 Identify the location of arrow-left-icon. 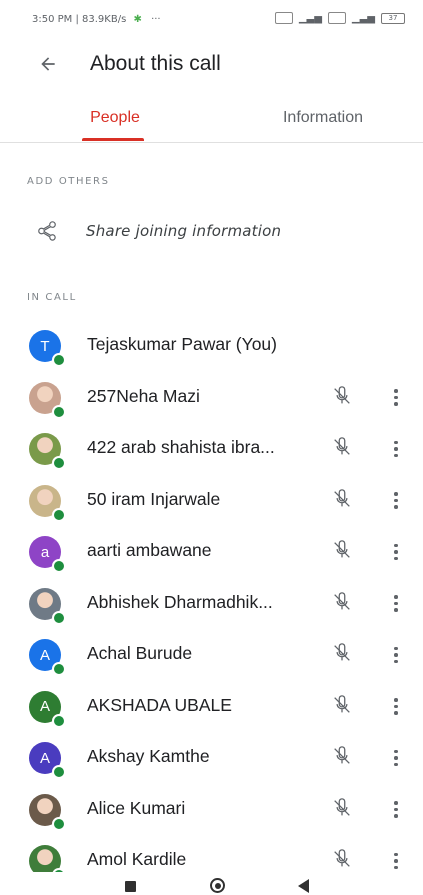
(48, 64).